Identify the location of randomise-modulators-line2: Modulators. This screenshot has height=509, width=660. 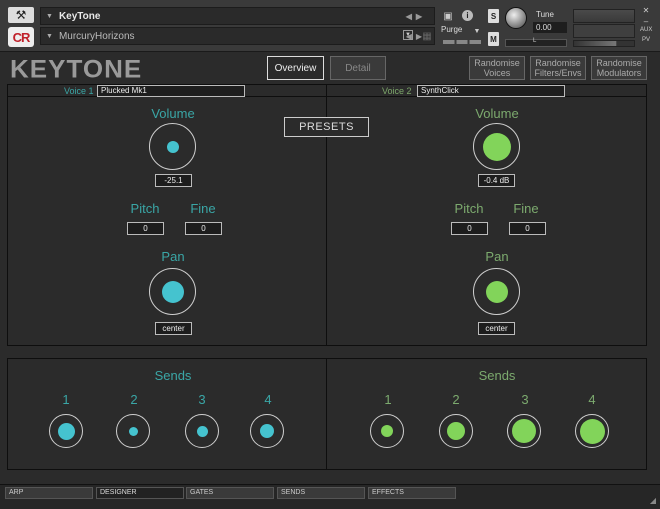
(619, 73).